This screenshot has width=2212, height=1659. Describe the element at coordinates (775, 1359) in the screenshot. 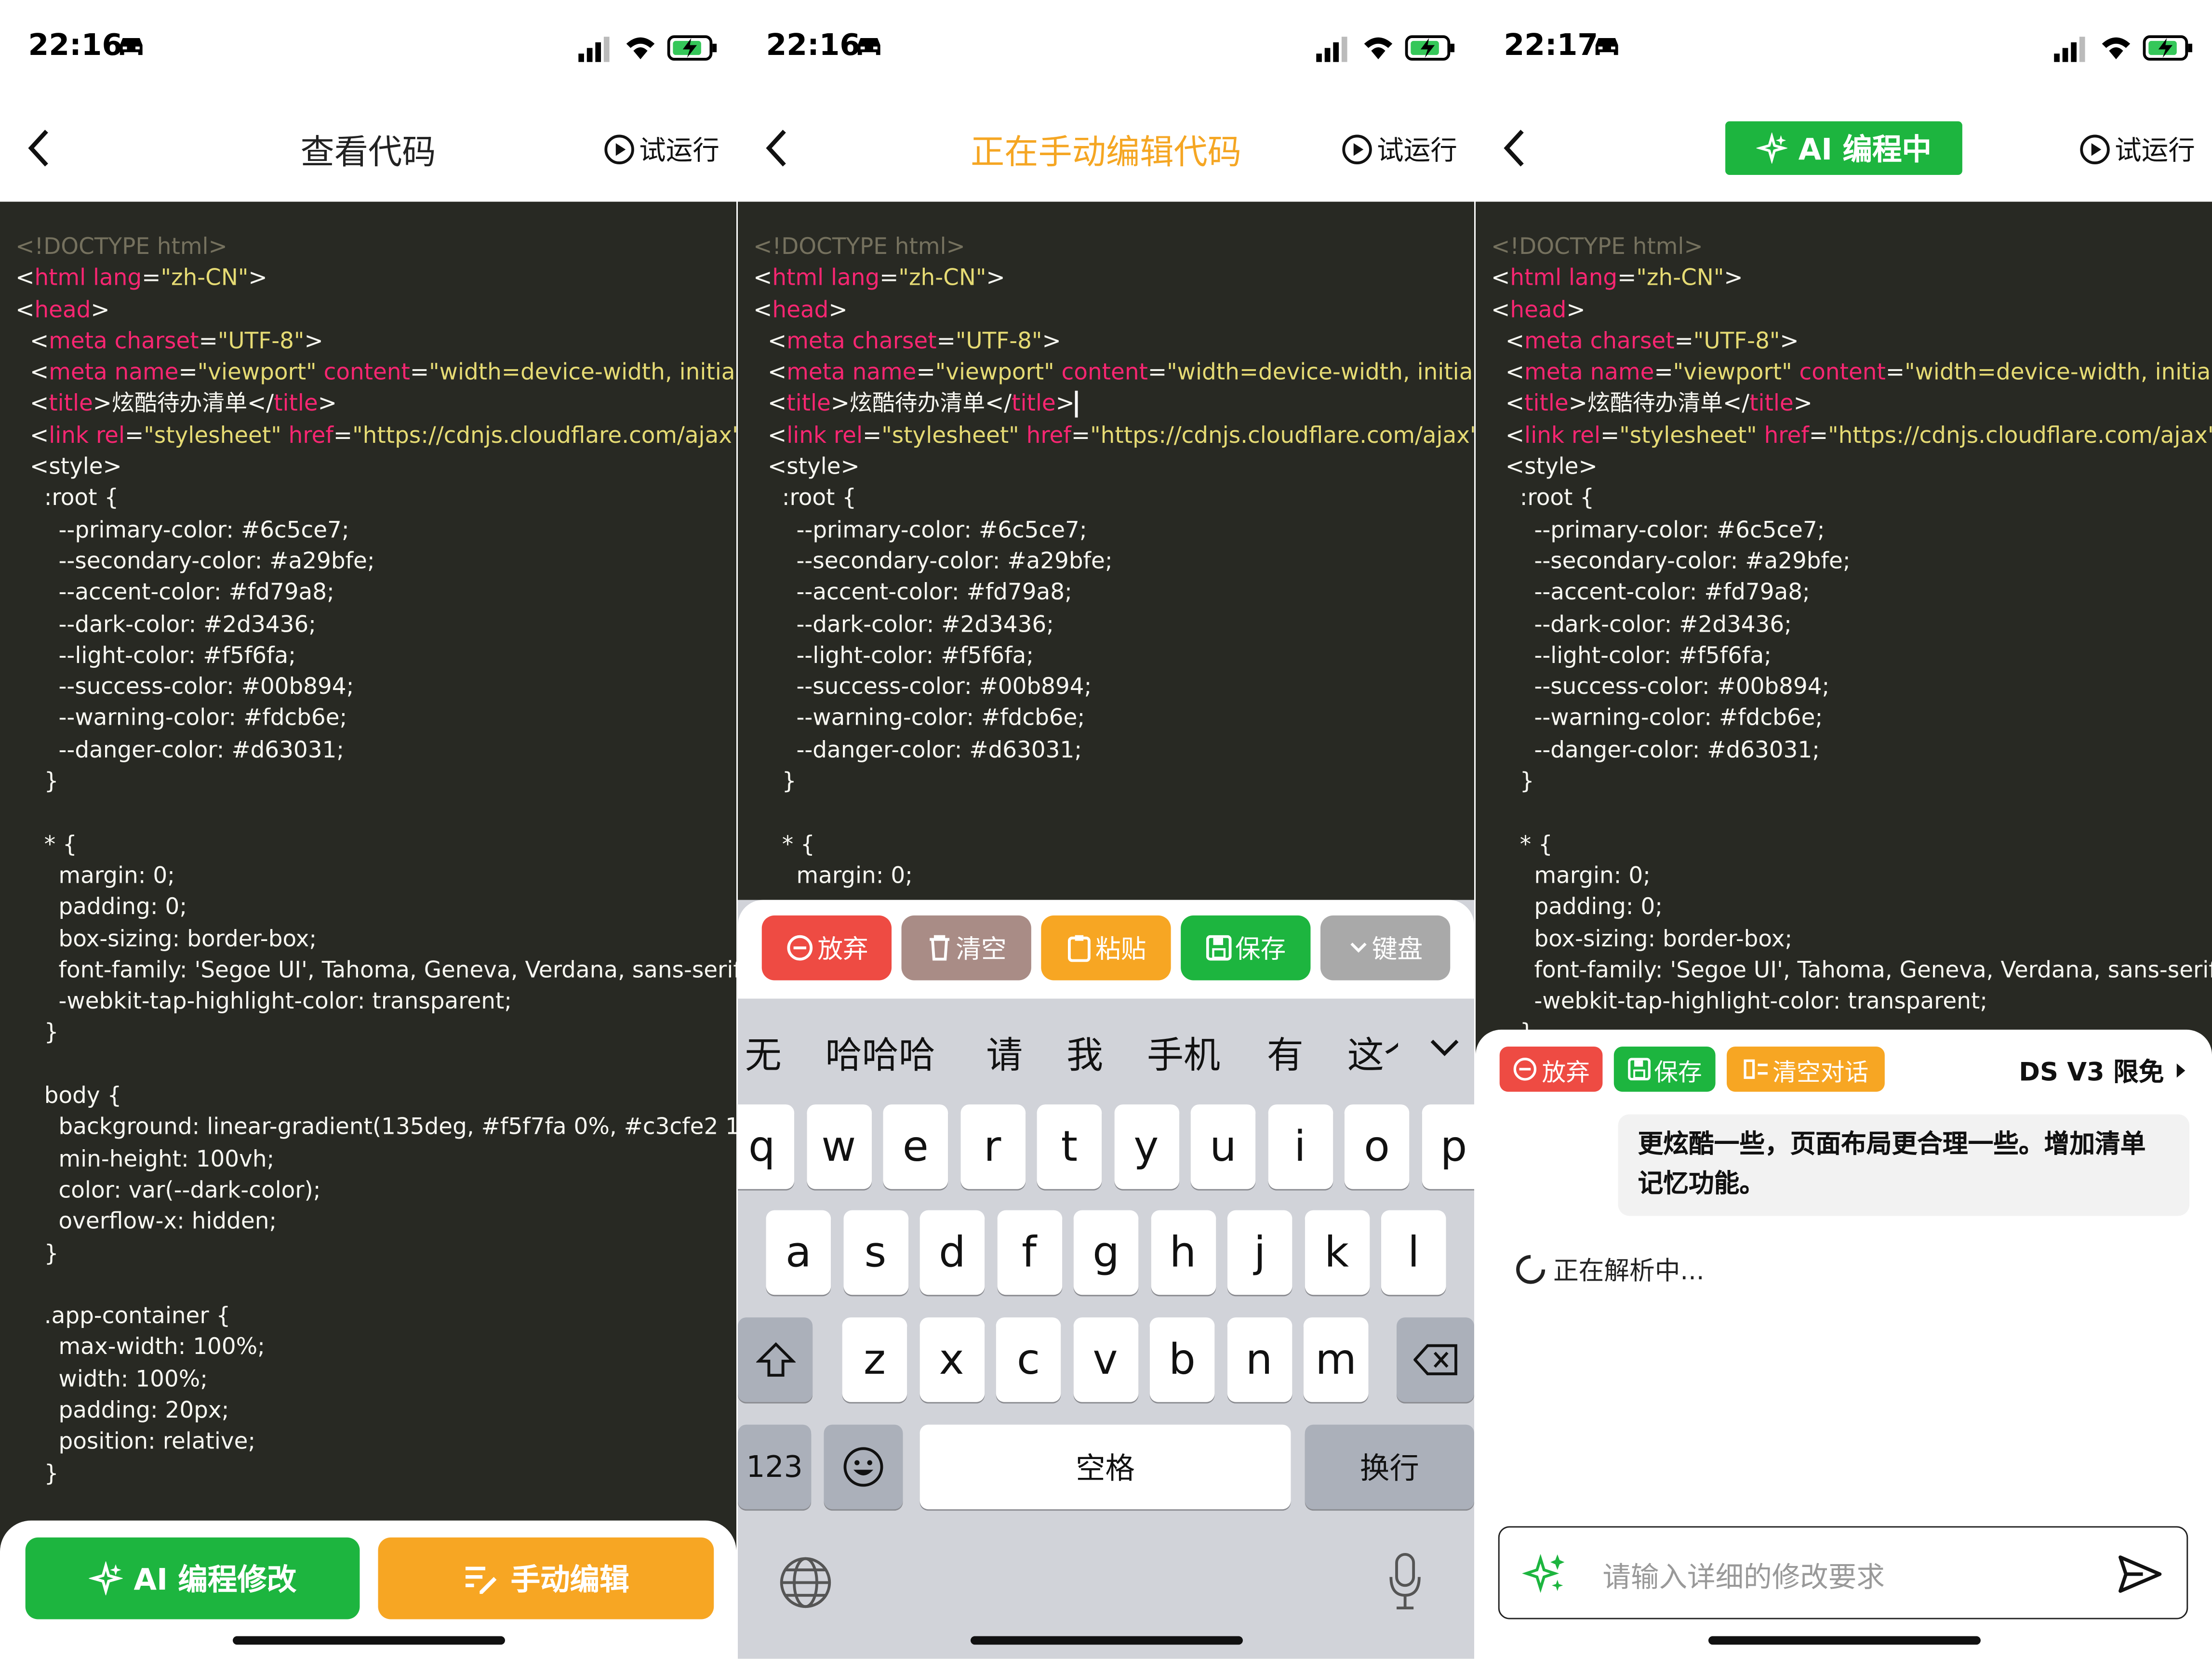

I see `shift-key` at that location.